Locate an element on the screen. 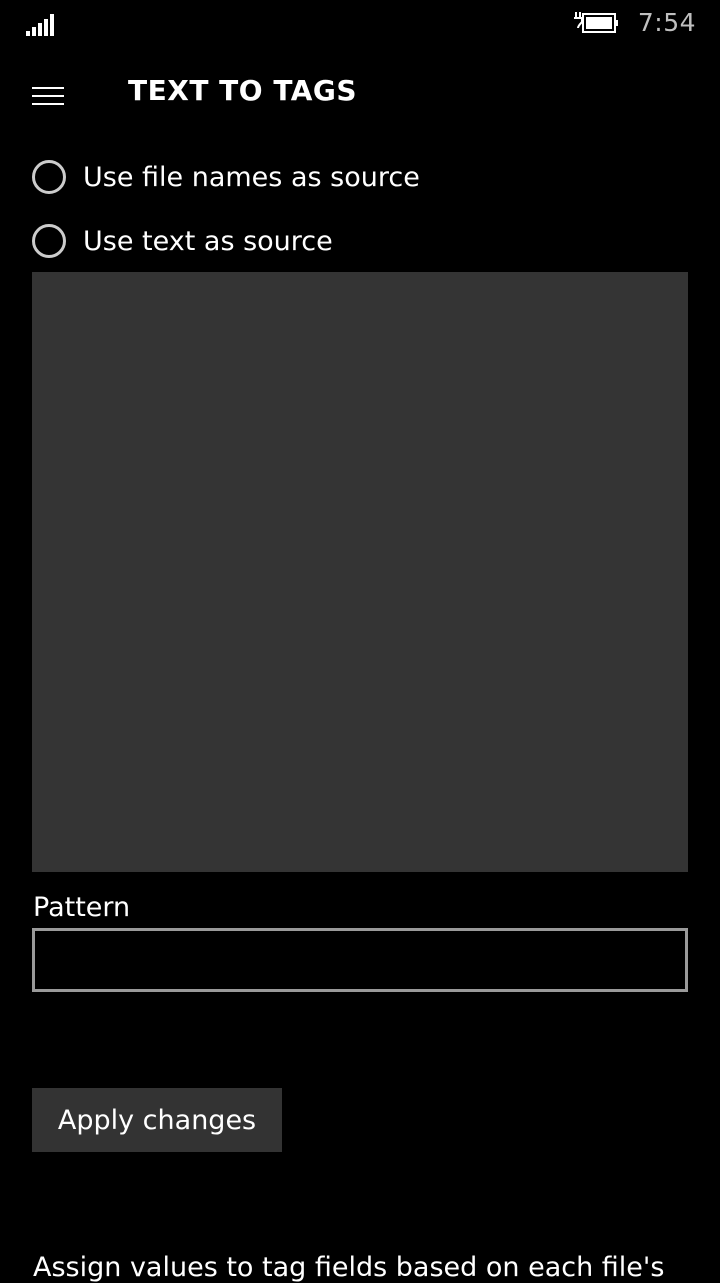  radio-use-text: Use text as source is located at coordinates (182, 241).